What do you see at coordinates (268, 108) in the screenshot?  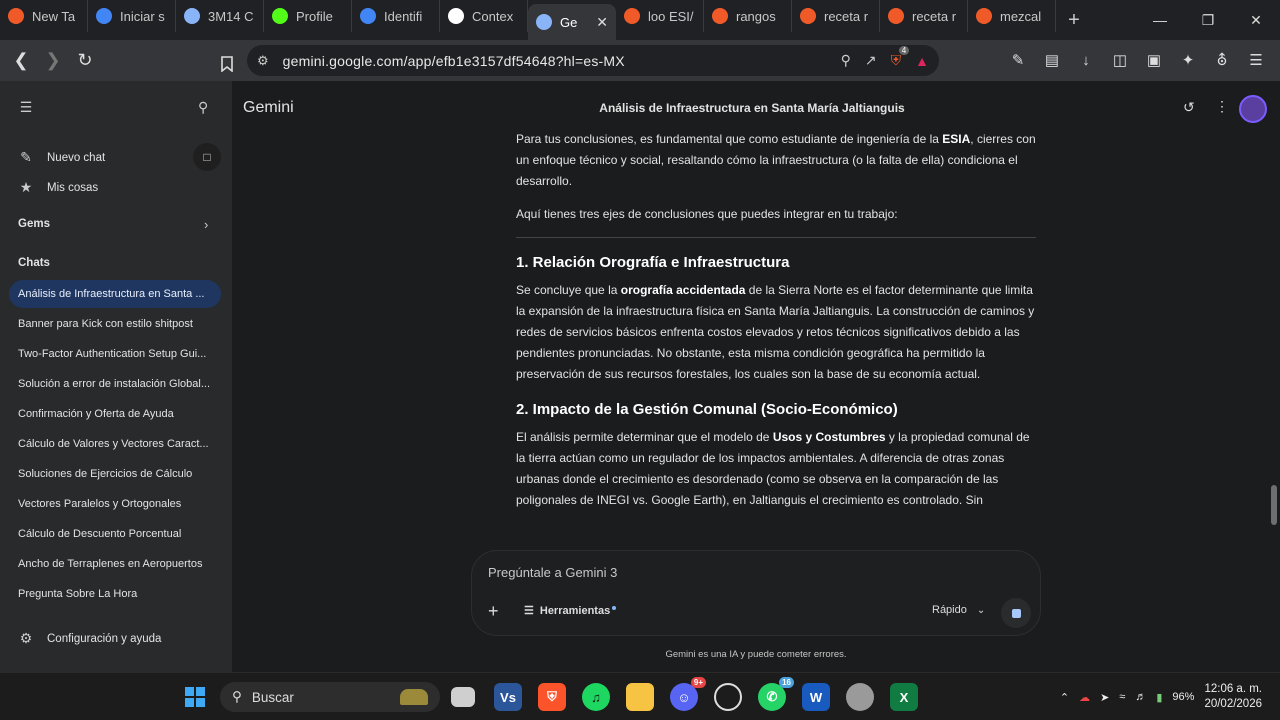 I see `gemini-brand: Gemini` at bounding box center [268, 108].